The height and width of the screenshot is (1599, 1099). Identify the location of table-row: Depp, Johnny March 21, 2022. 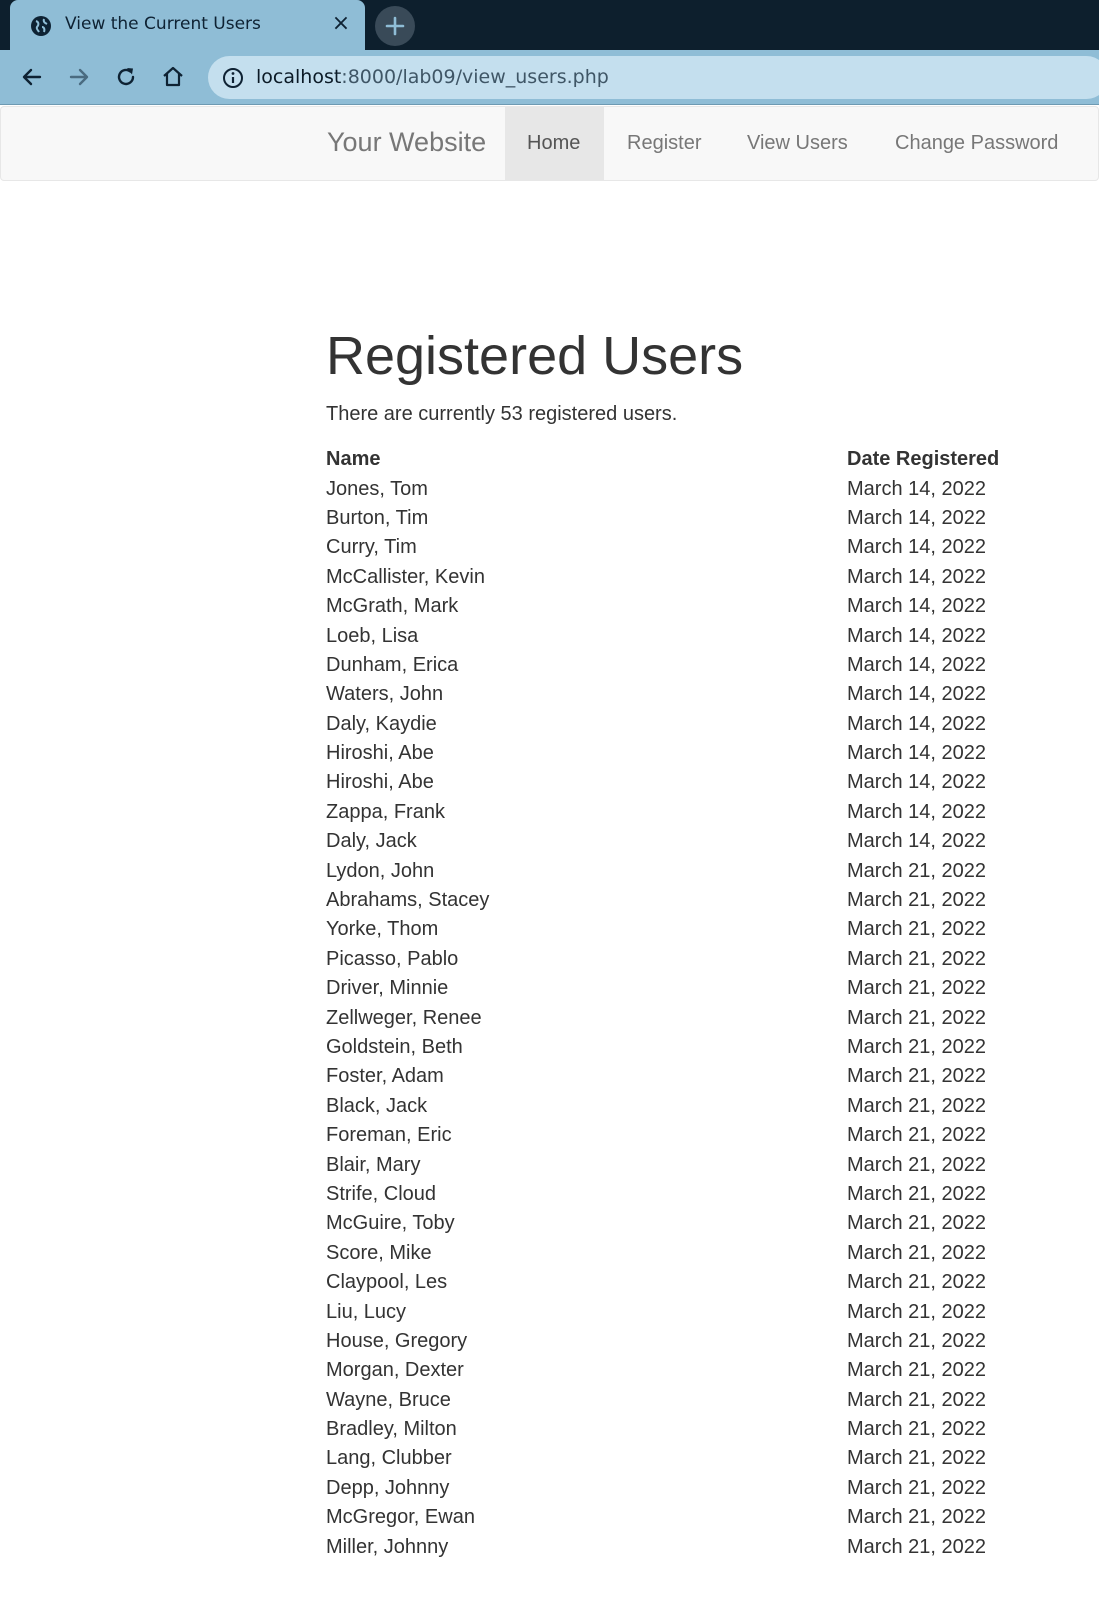
(686, 1488).